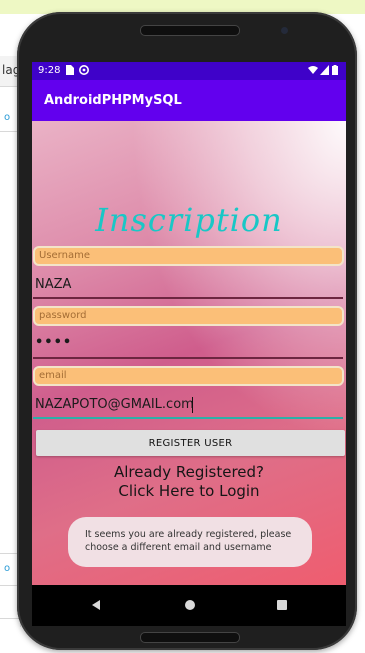  What do you see at coordinates (189, 220) in the screenshot?
I see `form-heading: Inscription` at bounding box center [189, 220].